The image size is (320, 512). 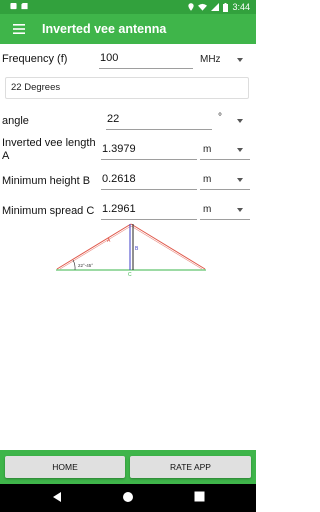 I want to click on status-time: 3:44, so click(x=241, y=7).